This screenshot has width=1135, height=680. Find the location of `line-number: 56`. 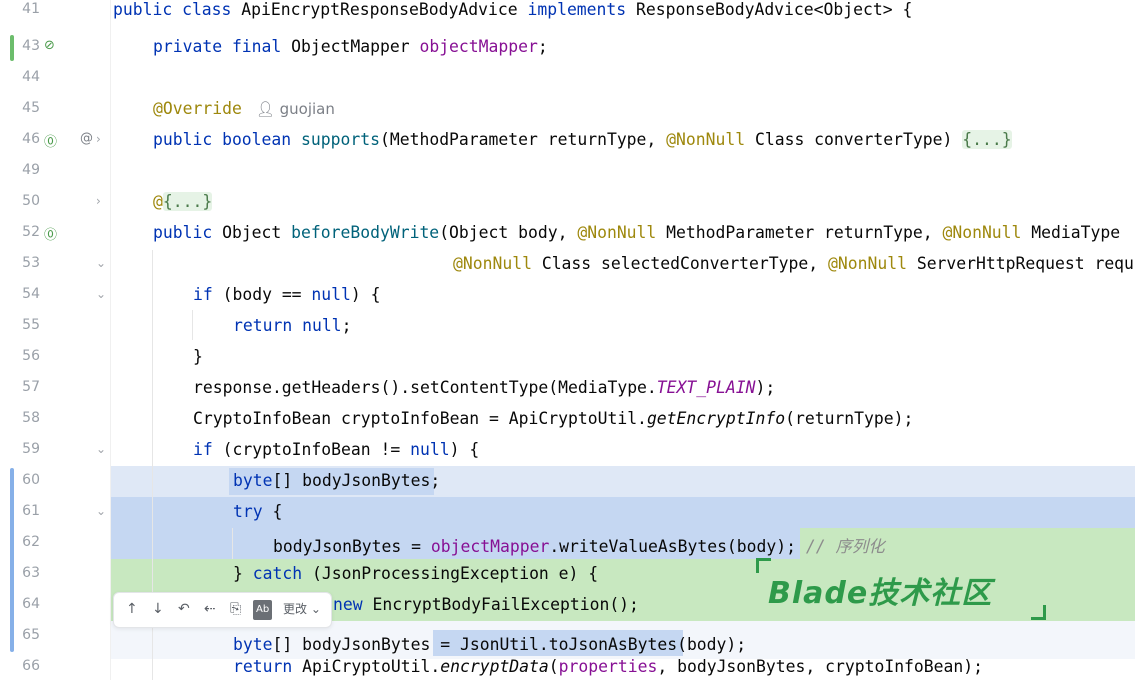

line-number: 56 is located at coordinates (31, 356).